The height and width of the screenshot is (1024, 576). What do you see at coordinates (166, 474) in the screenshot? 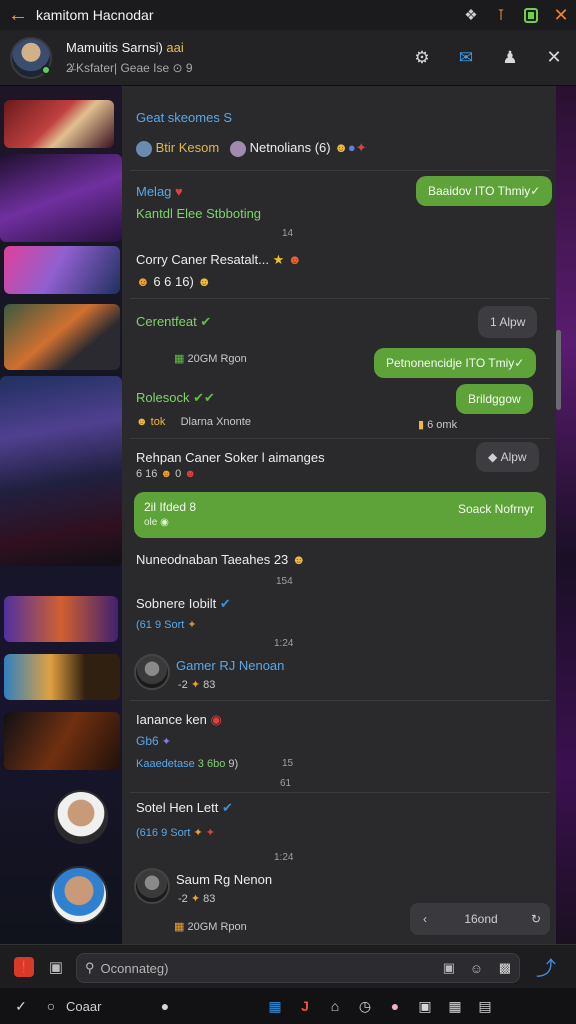
I see `message-meta: 6 16 ☻ 0 ☻` at bounding box center [166, 474].